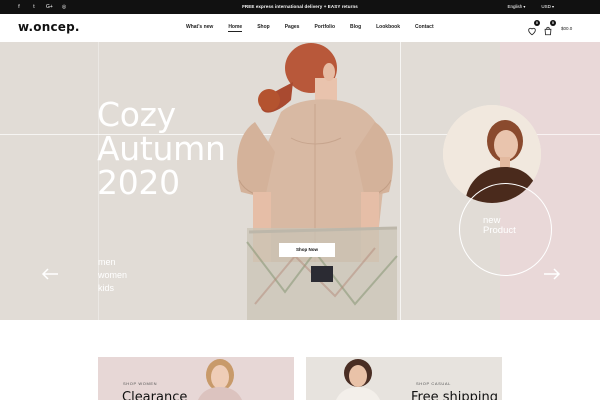 This screenshot has width=600, height=400. Describe the element at coordinates (263, 27) in the screenshot. I see `nav-item-shop: Shop` at that location.